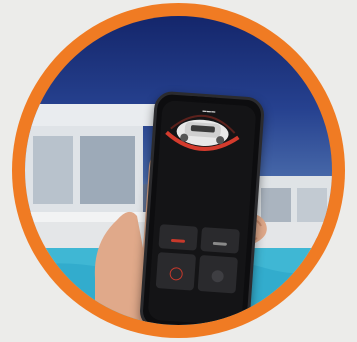 The image size is (357, 342). I want to click on status-indicator, so click(178, 240).